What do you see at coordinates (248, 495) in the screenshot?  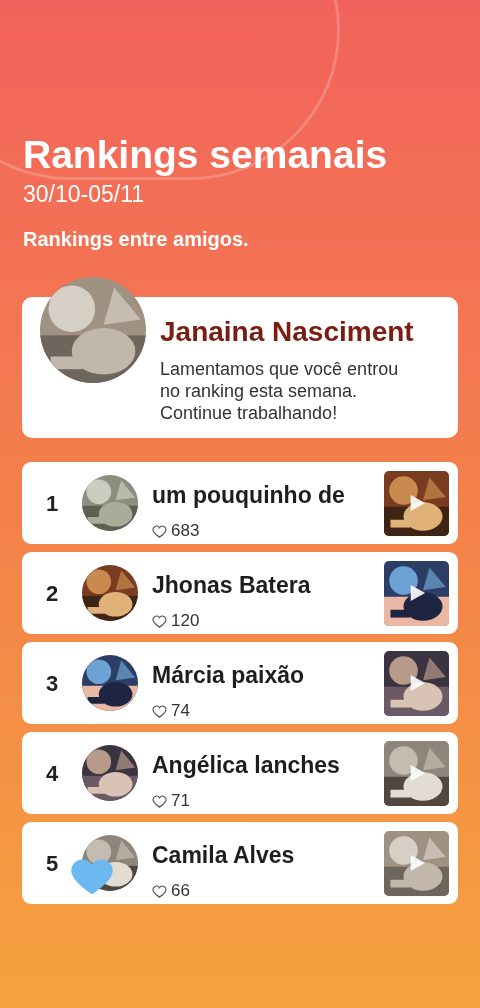 I see `friend-name: um pouquinho de` at bounding box center [248, 495].